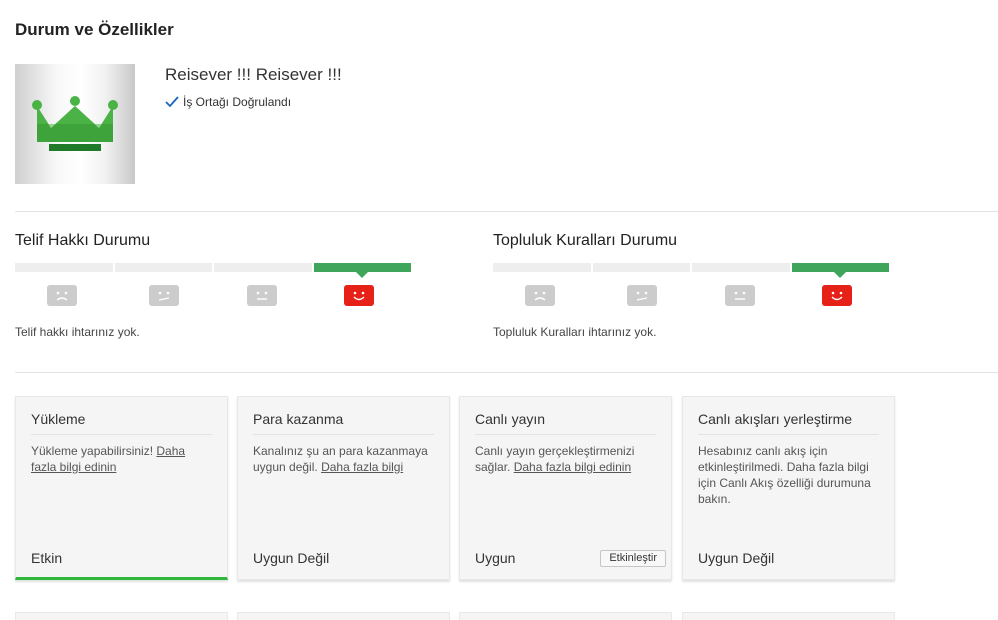 This screenshot has height=620, width=998. Describe the element at coordinates (510, 419) in the screenshot. I see `card-title: Canlı yayın` at that location.